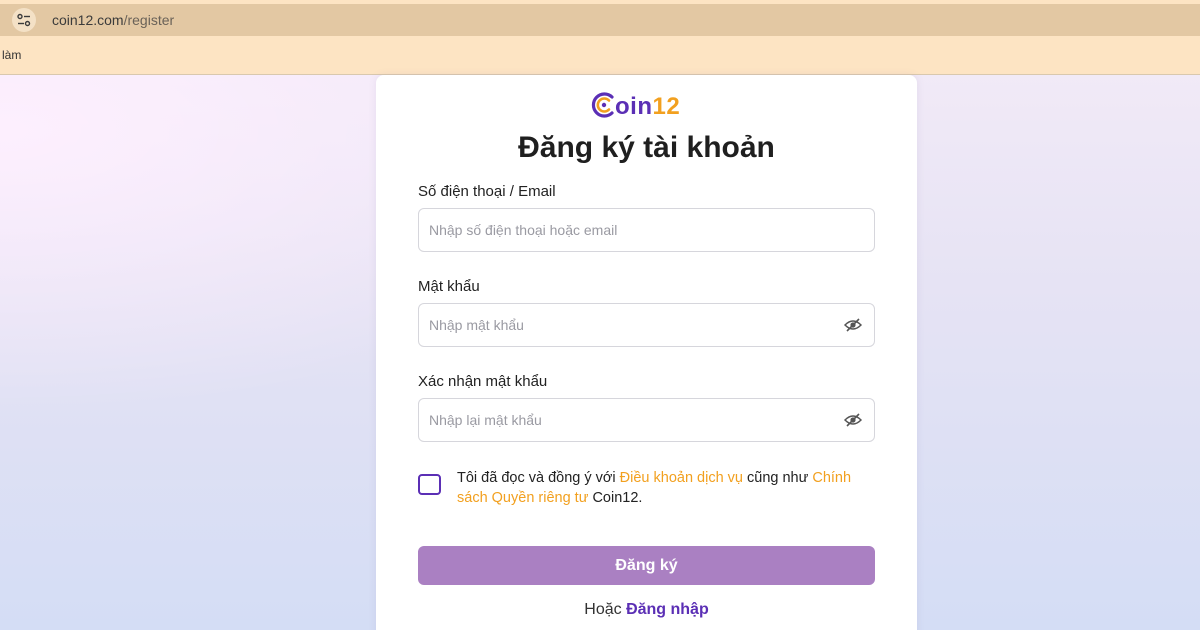 This screenshot has width=1200, height=630. I want to click on url-path: /register, so click(149, 20).